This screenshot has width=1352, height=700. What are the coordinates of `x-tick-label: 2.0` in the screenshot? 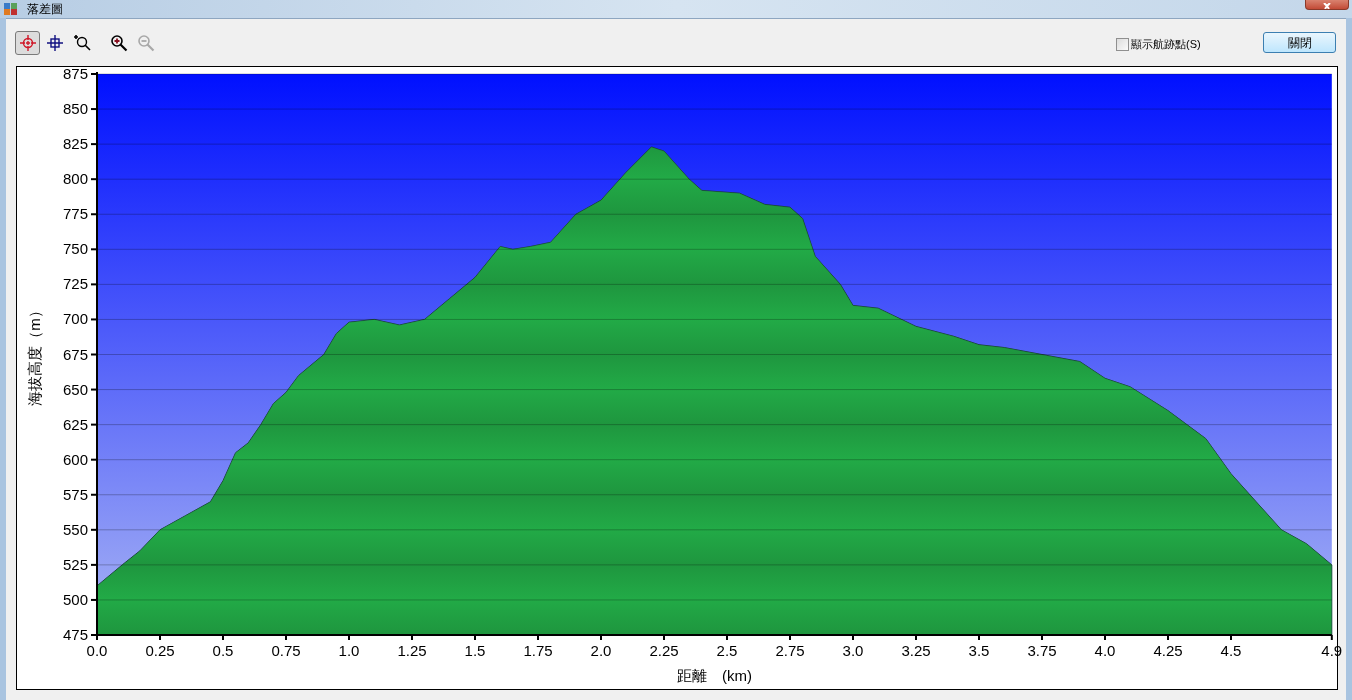 It's located at (601, 650).